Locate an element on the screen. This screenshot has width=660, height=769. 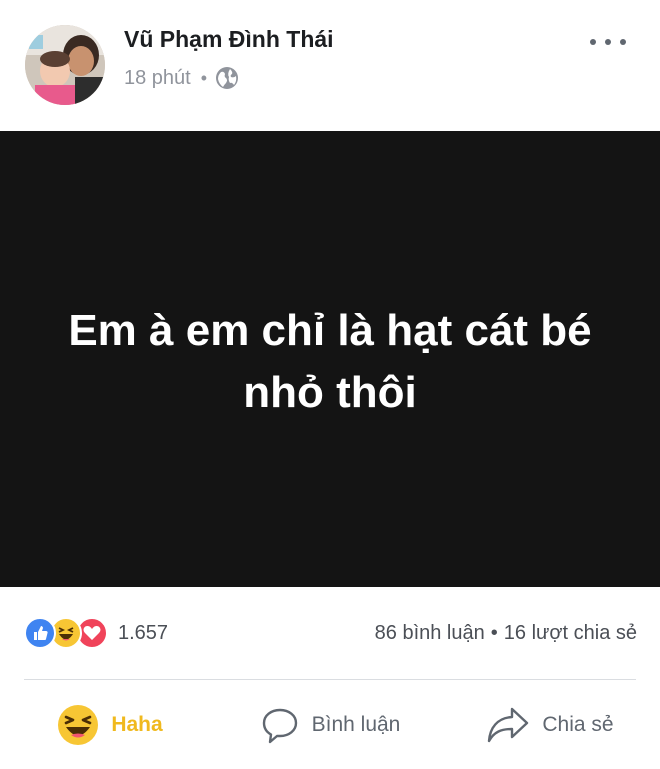
share-count: 16 lượt chia sẻ is located at coordinates (570, 633).